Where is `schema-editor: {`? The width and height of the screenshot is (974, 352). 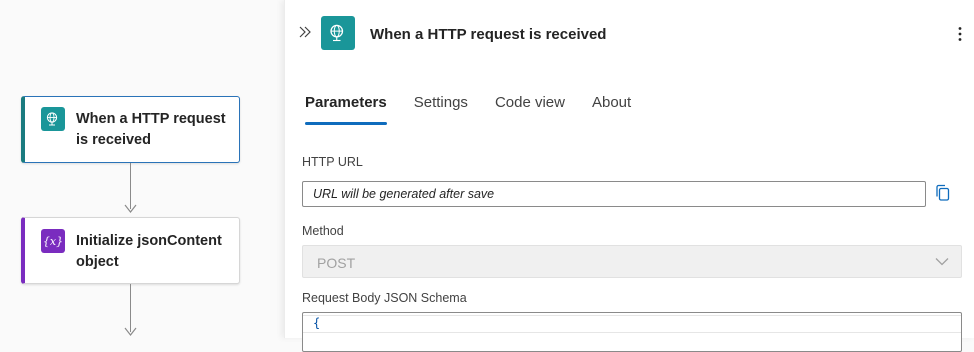
schema-editor: { is located at coordinates (632, 332).